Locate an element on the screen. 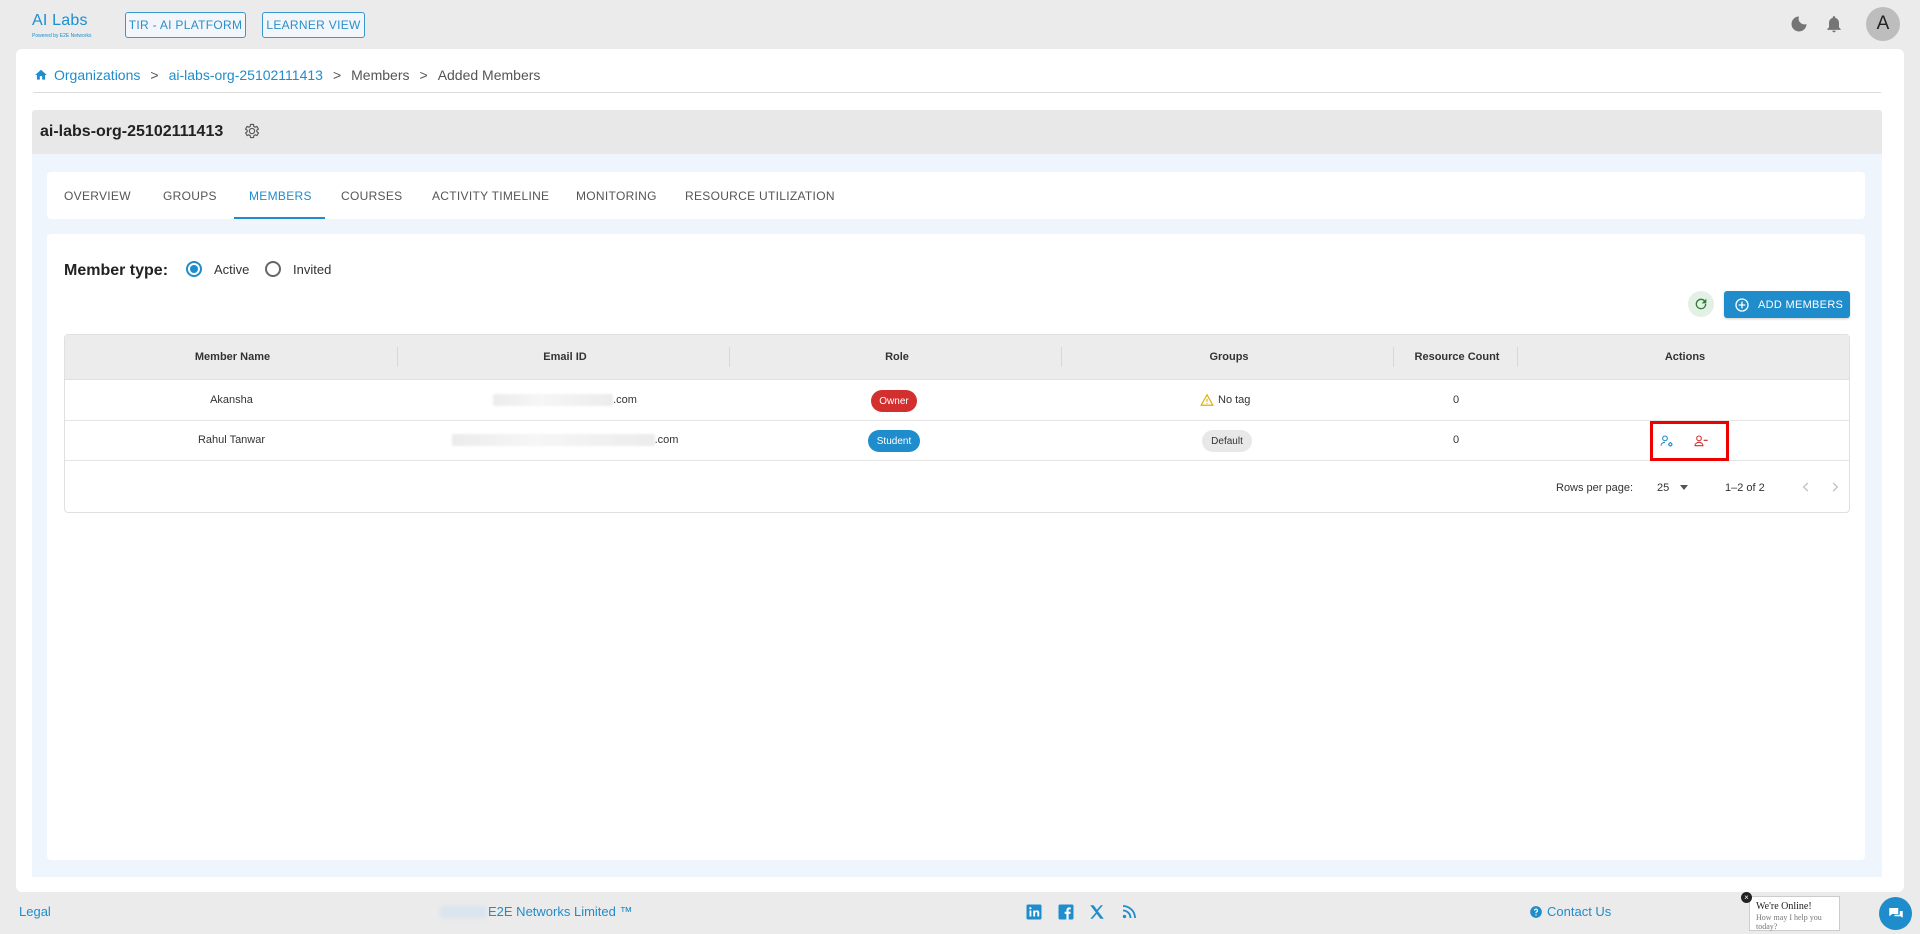 The width and height of the screenshot is (1920, 934). table-row: Akansha .com Owner No tag 0 is located at coordinates (957, 401).